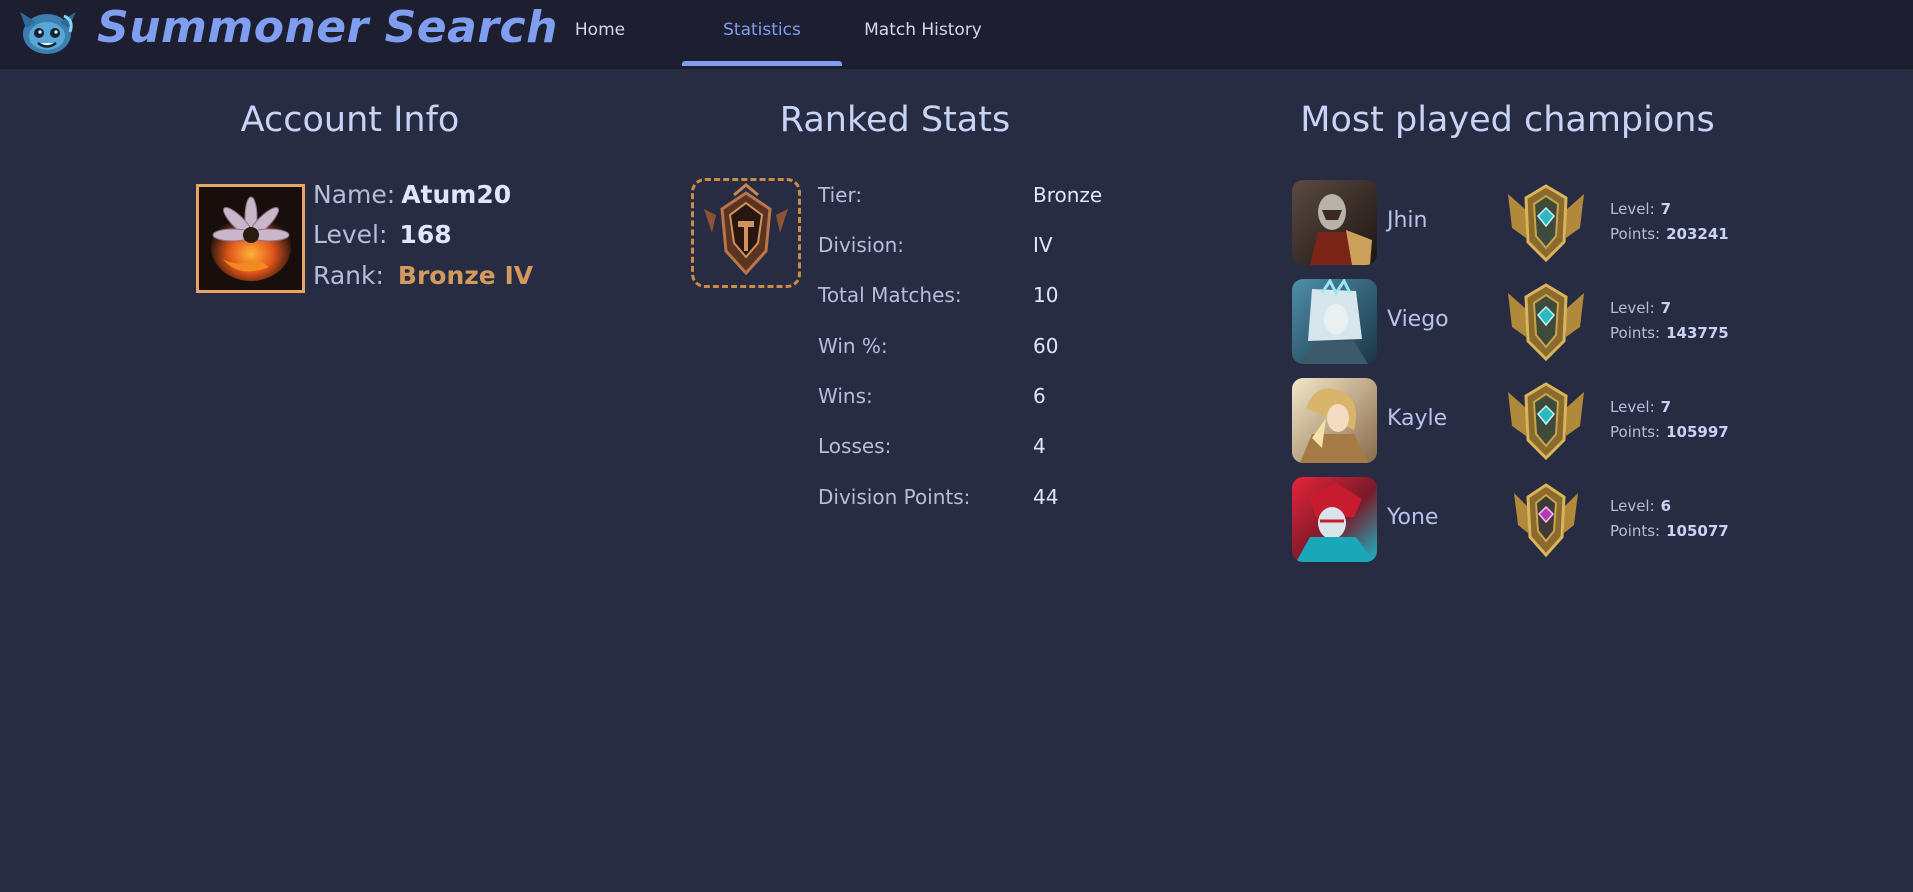 This screenshot has width=1913, height=892. What do you see at coordinates (350, 234) in the screenshot?
I see `level-label: Level:` at bounding box center [350, 234].